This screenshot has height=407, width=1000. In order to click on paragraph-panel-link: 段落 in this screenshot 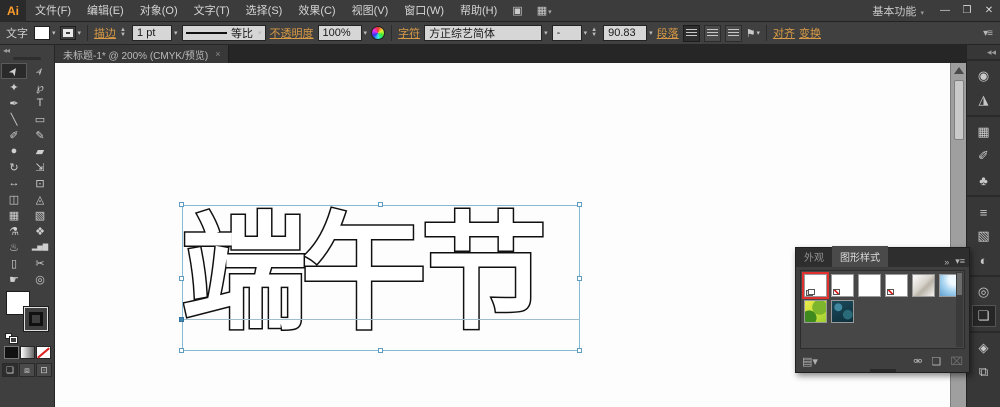, I will do `click(668, 33)`.